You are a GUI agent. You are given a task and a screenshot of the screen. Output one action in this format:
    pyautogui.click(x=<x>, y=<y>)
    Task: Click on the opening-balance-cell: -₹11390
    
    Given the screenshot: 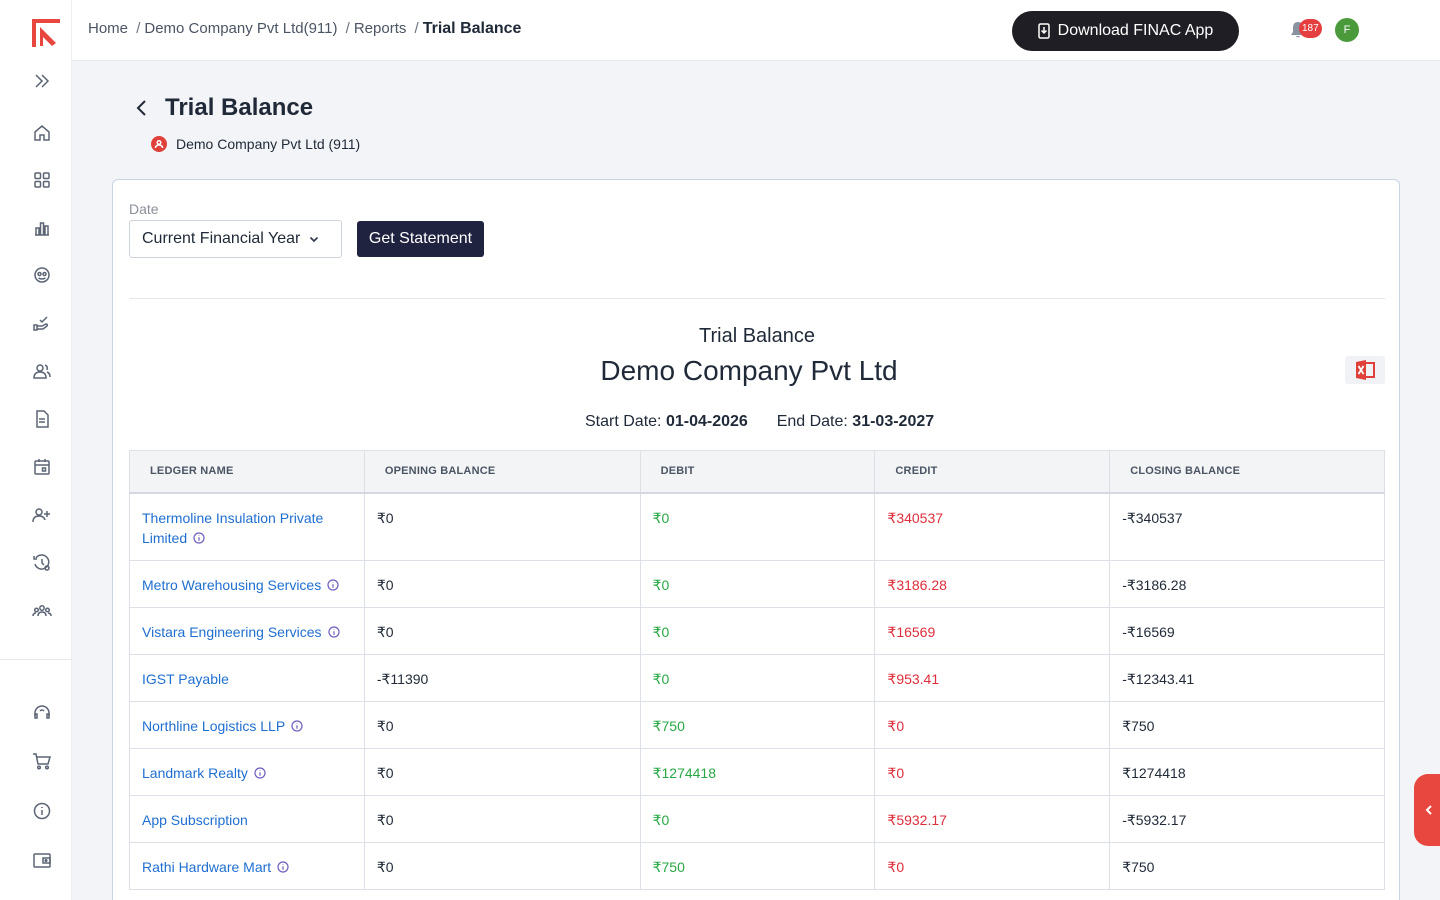 What is the action you would take?
    pyautogui.click(x=502, y=677)
    